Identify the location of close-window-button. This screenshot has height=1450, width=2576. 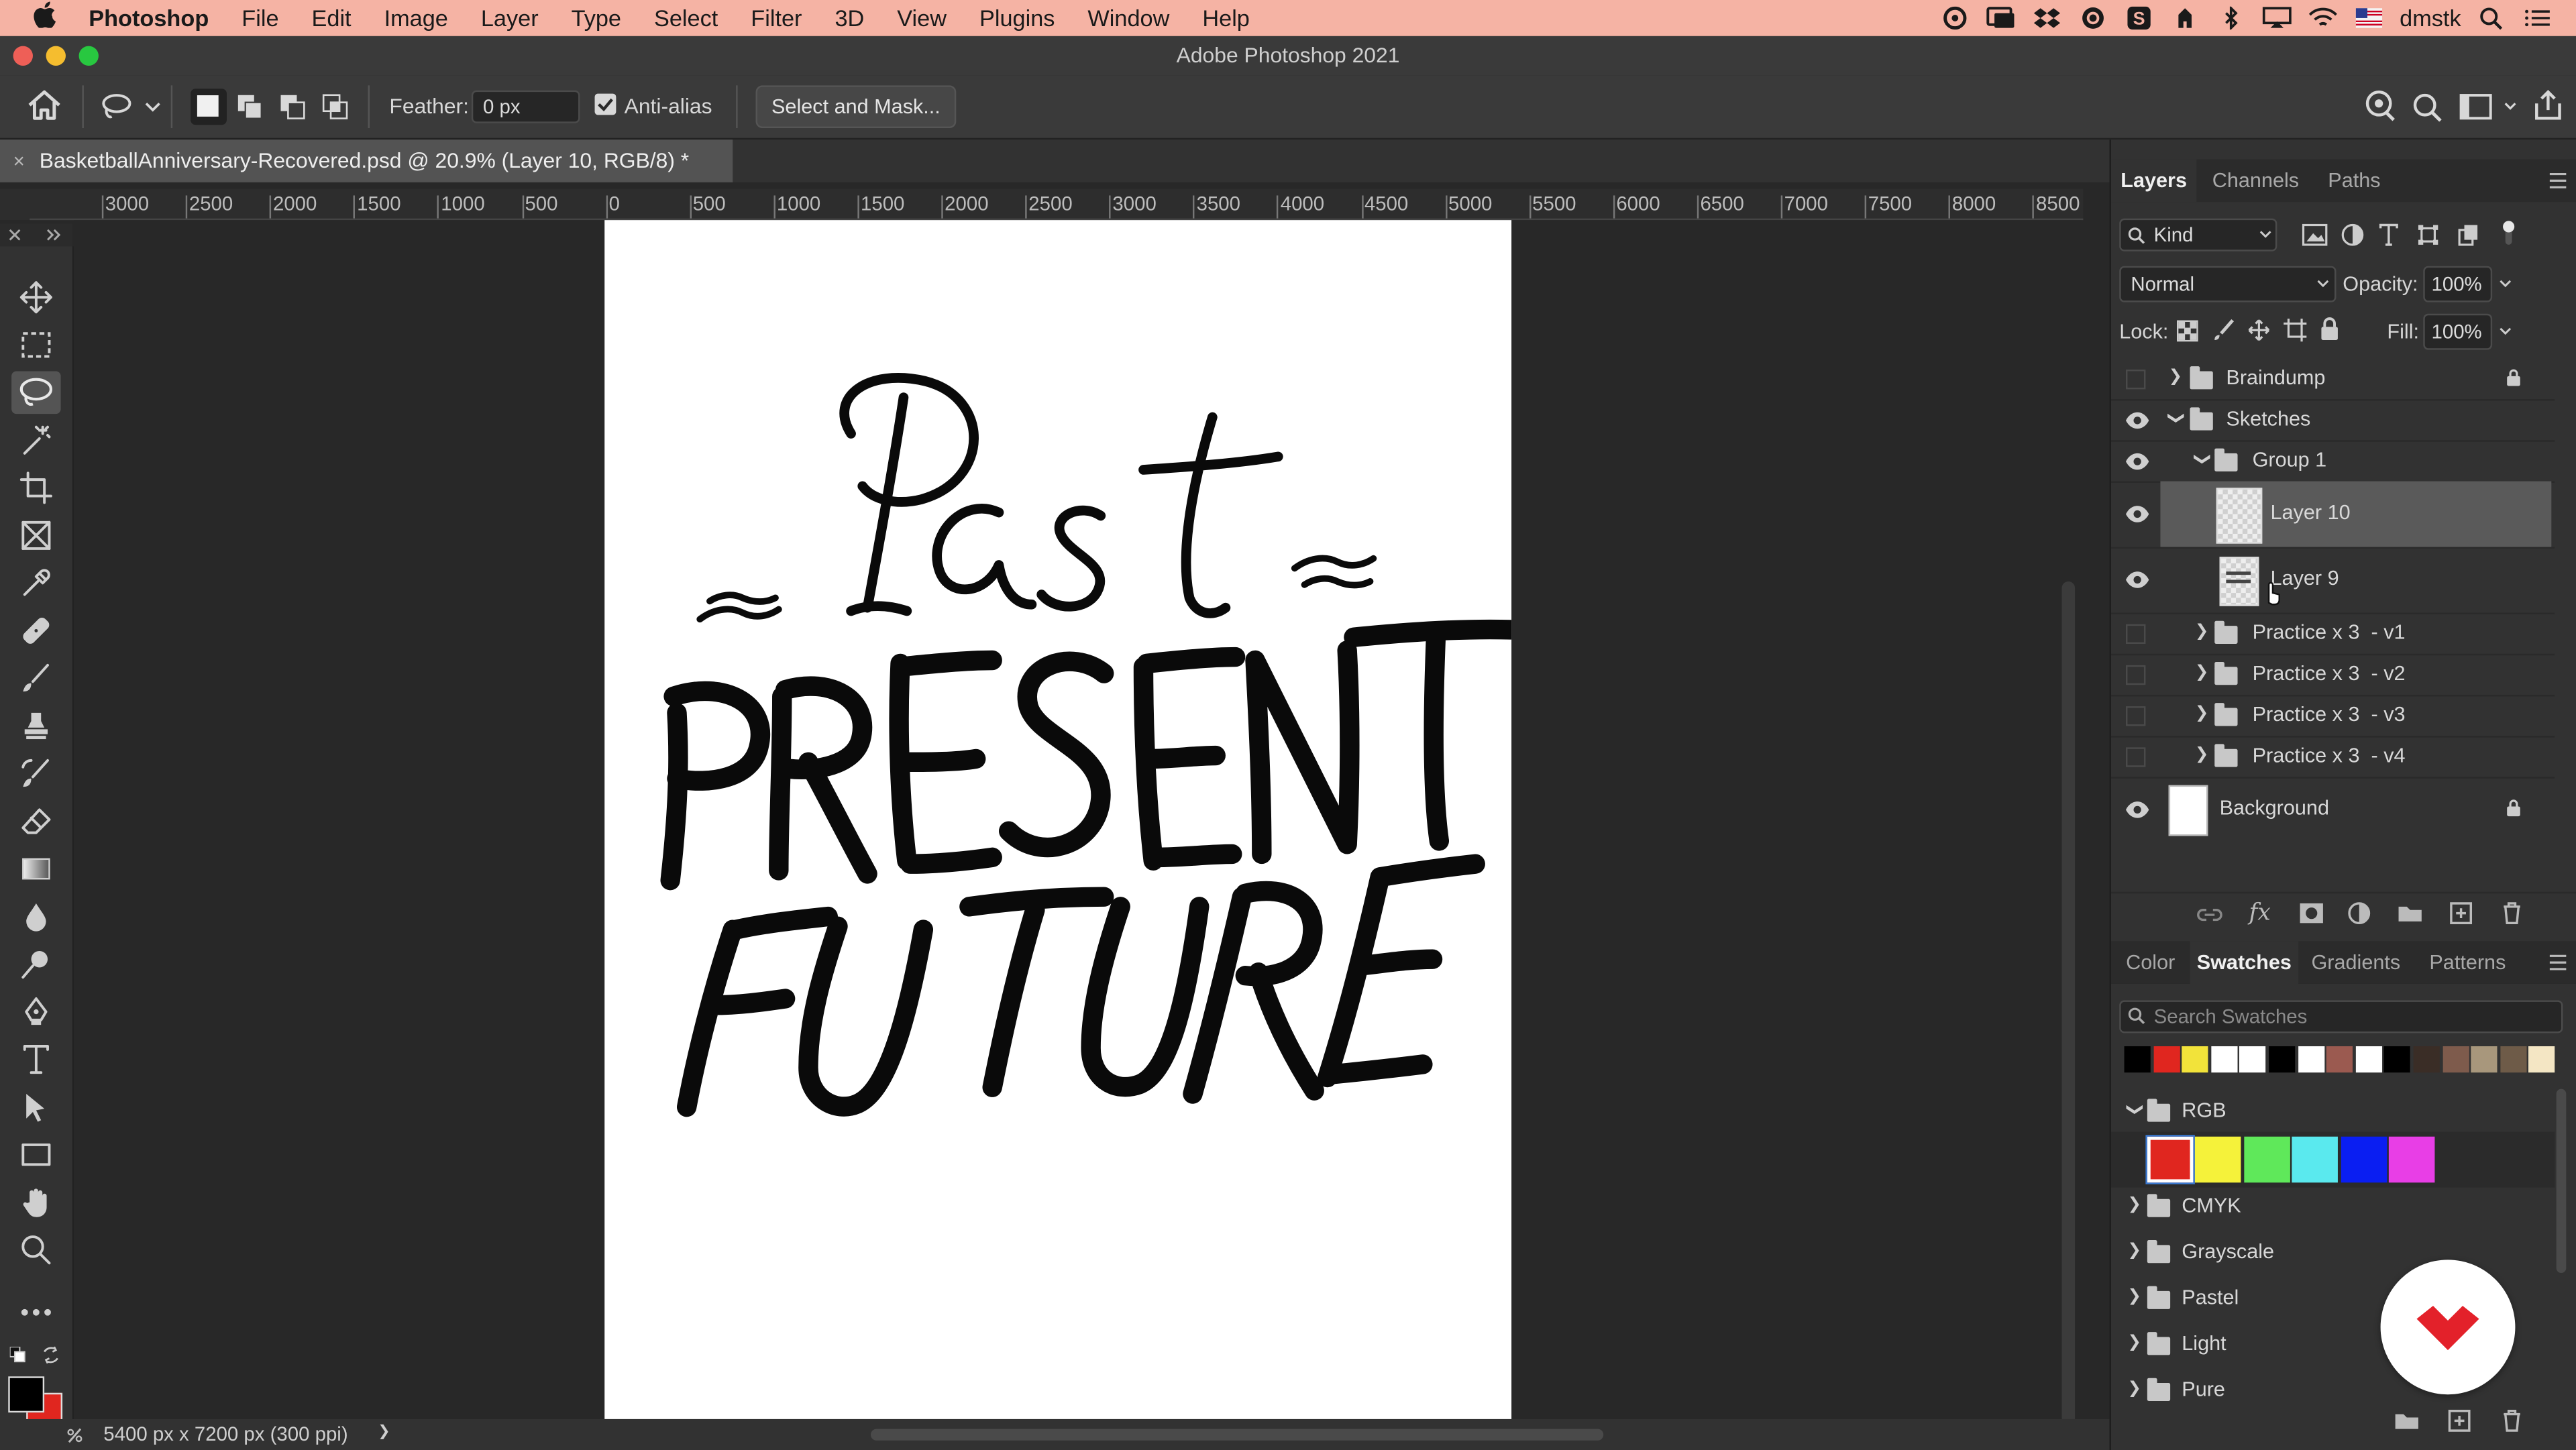
(23, 56).